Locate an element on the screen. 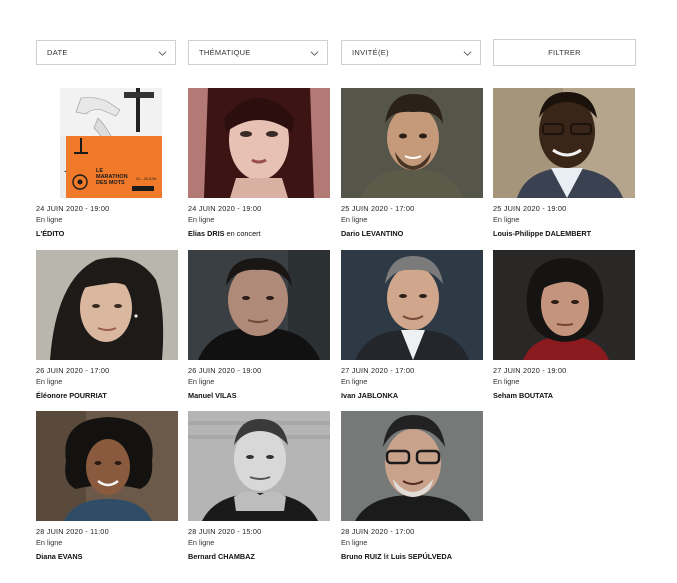  guest-filter-select: INVITÉ(E) is located at coordinates (411, 52).